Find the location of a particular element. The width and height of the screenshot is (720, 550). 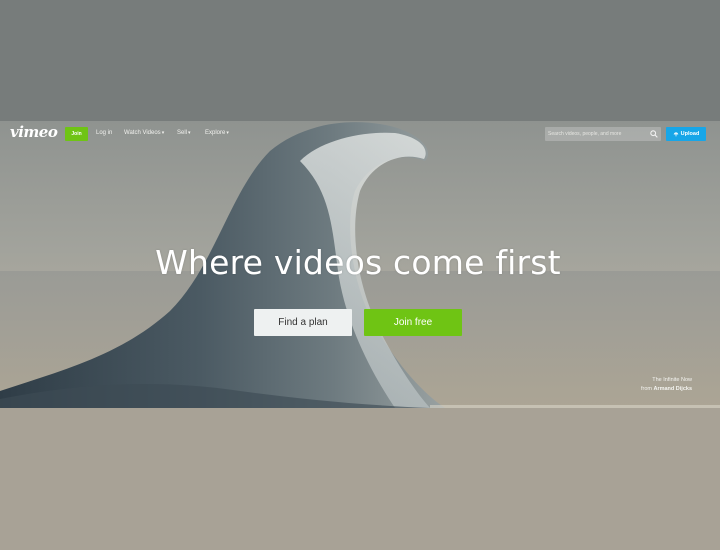

credit-author-line: from Armand Dijcks is located at coordinates (666, 389).